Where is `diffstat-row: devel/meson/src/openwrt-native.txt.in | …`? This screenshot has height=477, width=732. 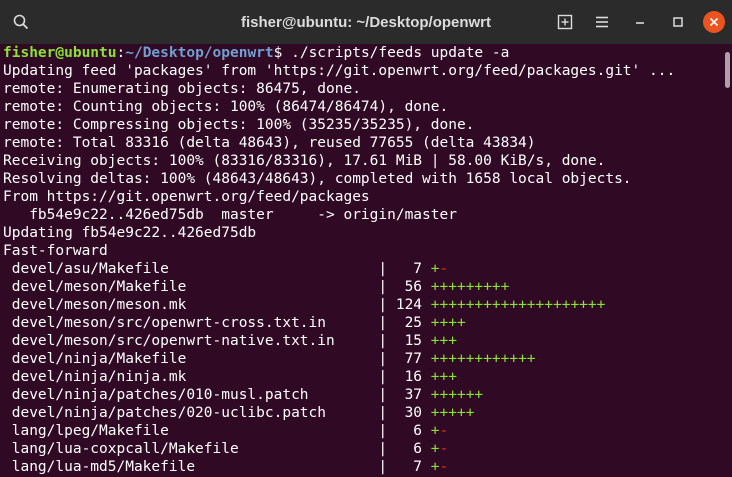 diffstat-row: devel/meson/src/openwrt-native.txt.in | … is located at coordinates (362, 341).